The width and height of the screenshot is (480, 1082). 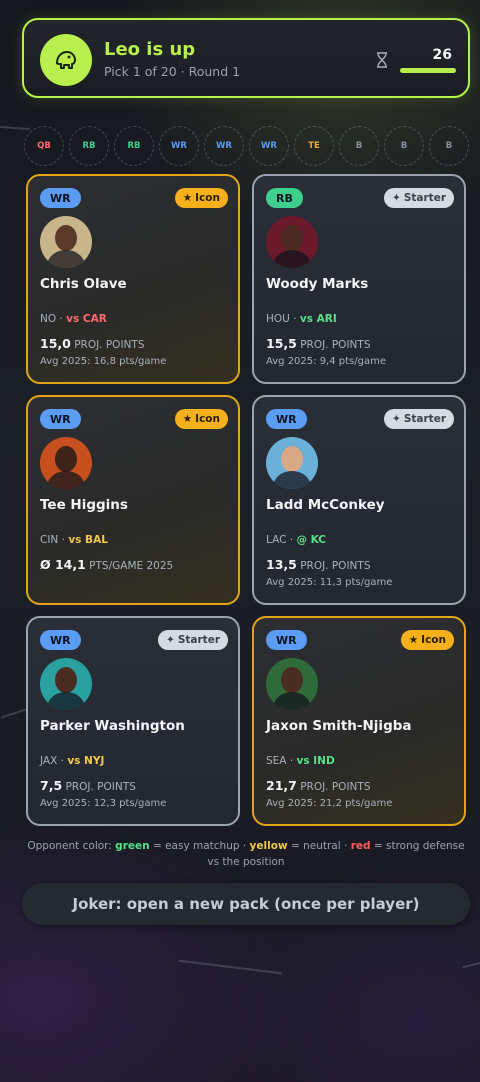 I want to click on player-name: Chris Olave, so click(x=83, y=284).